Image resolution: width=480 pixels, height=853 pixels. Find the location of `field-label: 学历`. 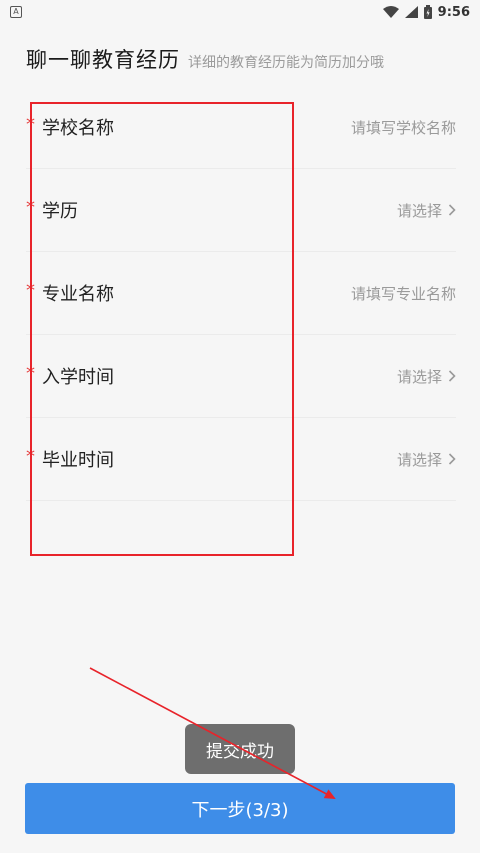

field-label: 学历 is located at coordinates (60, 211).